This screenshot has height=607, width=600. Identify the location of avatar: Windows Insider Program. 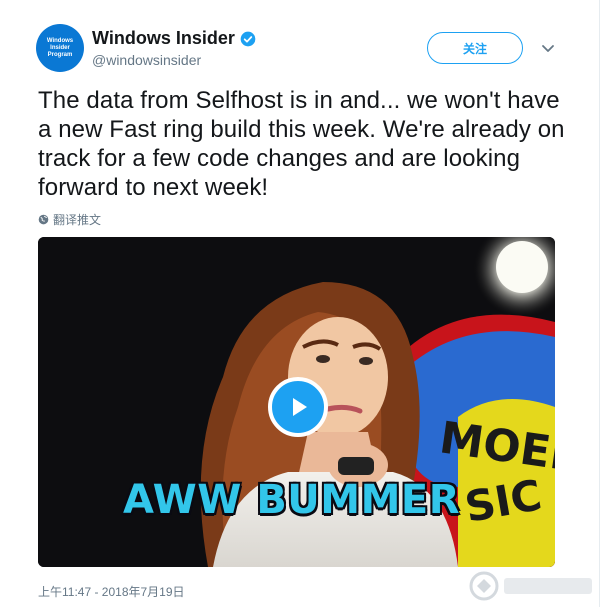
(60, 48).